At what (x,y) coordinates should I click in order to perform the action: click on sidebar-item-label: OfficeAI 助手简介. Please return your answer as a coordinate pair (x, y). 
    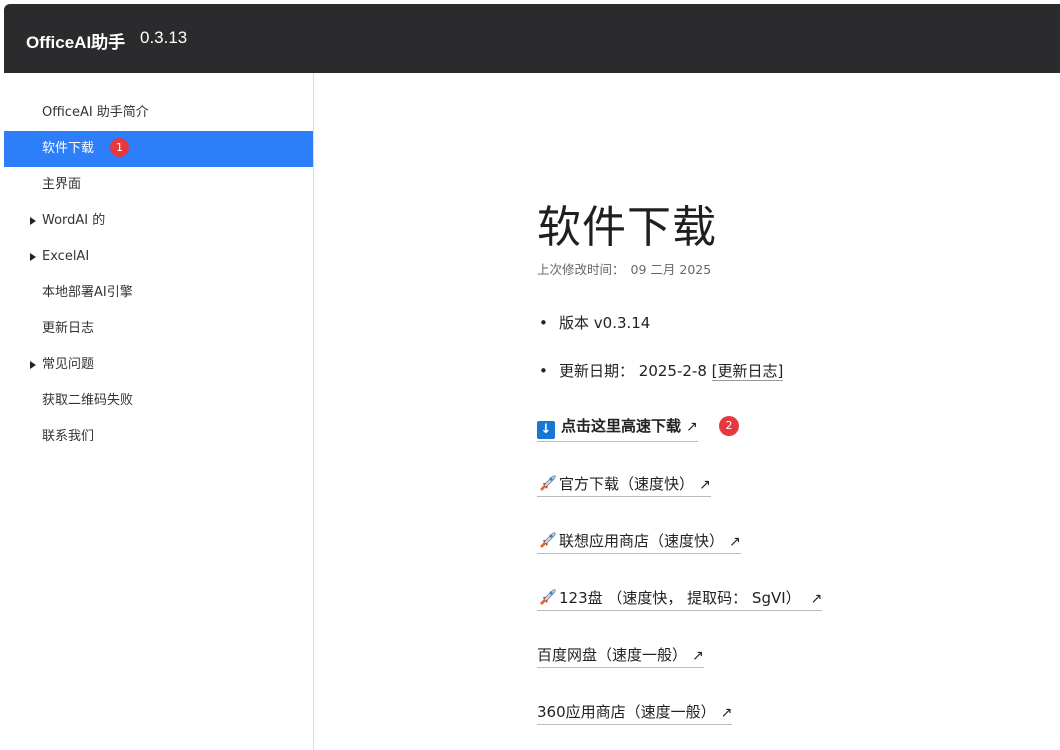
    Looking at the image, I should click on (95, 112).